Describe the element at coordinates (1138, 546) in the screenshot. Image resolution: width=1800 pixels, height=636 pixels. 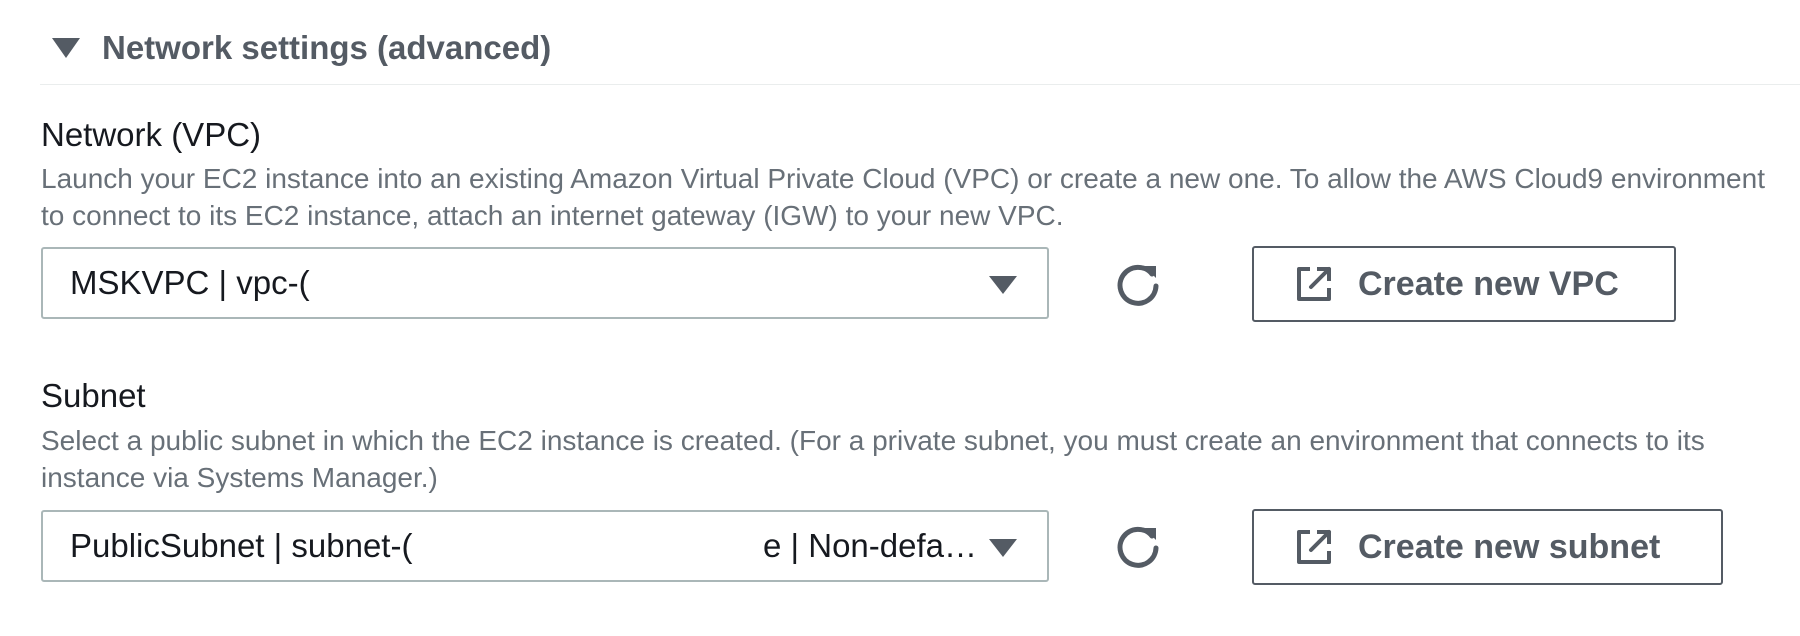
I see `subnet-refresh-icon` at that location.